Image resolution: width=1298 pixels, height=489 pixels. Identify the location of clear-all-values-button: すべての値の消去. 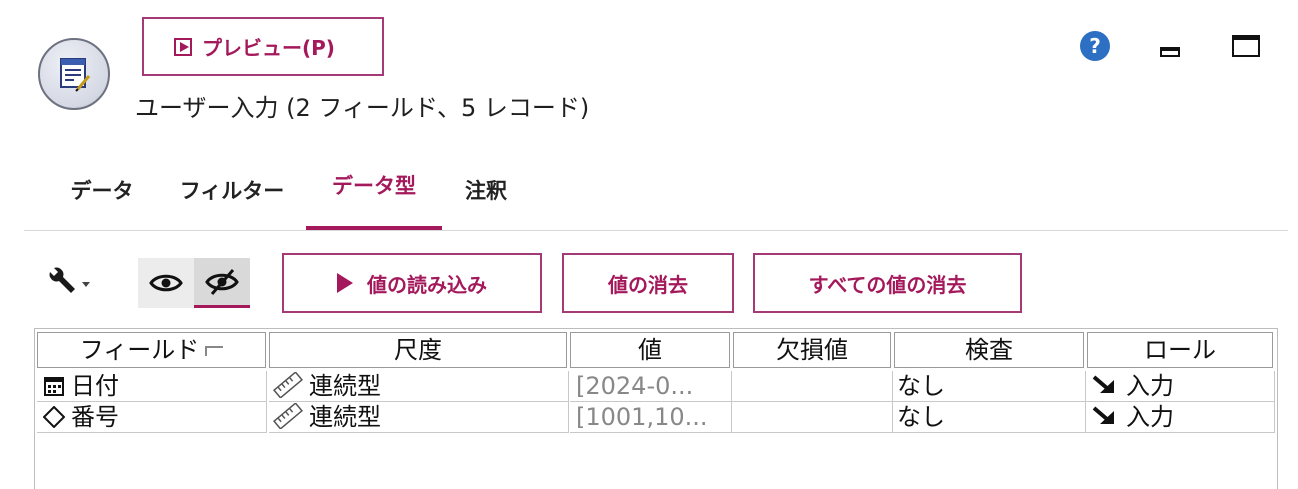
(887, 283).